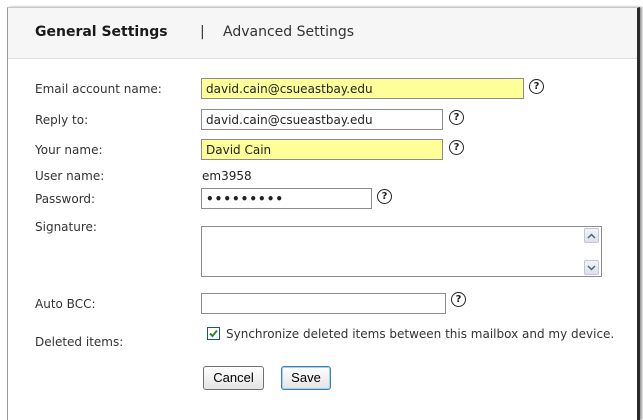  What do you see at coordinates (65, 199) in the screenshot?
I see `password-label: Password:` at bounding box center [65, 199].